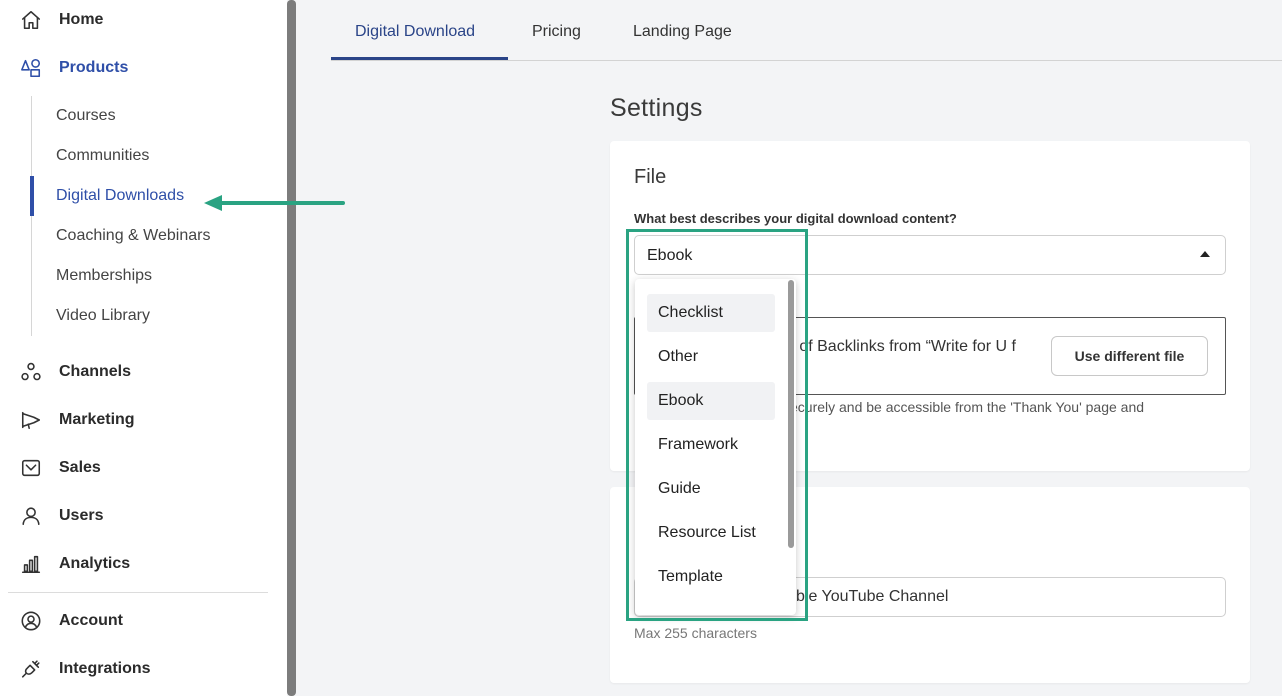 Image resolution: width=1282 pixels, height=696 pixels. I want to click on sidebar-scrollbar, so click(291, 348).